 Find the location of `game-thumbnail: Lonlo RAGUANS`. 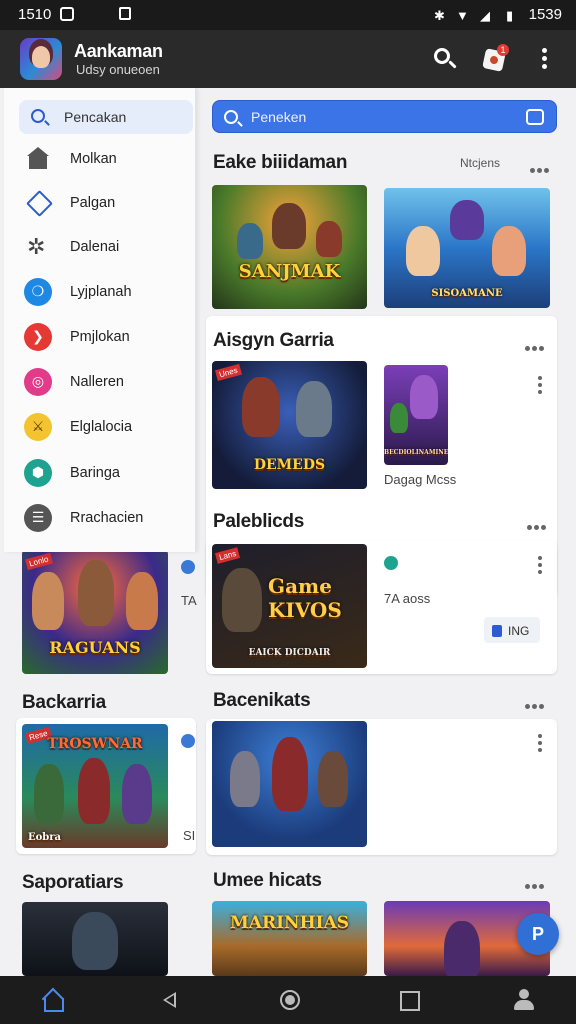

game-thumbnail: Lonlo RAGUANS is located at coordinates (95, 612).